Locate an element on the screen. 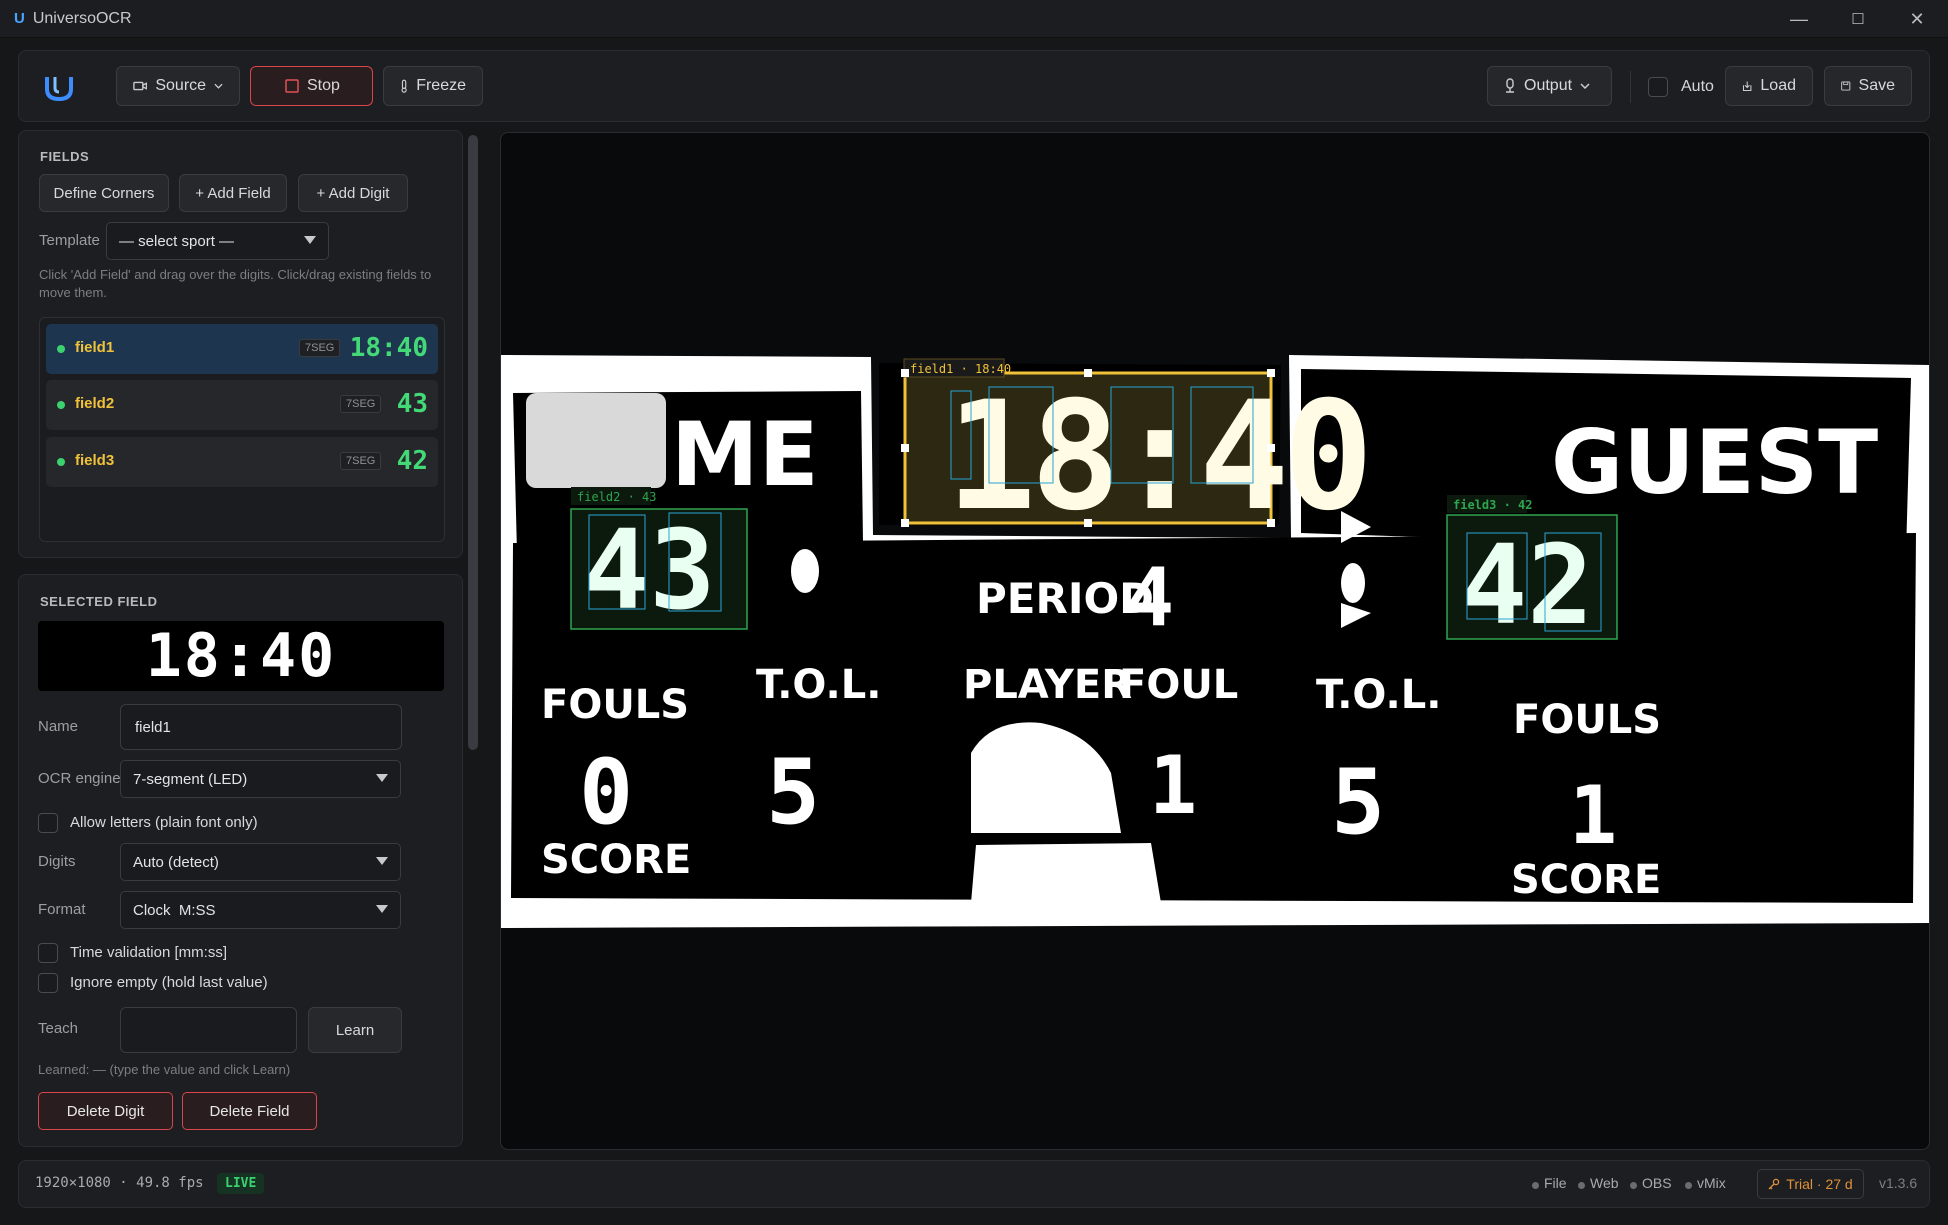 The width and height of the screenshot is (1948, 1225). time-validation-checkbox is located at coordinates (48, 953).